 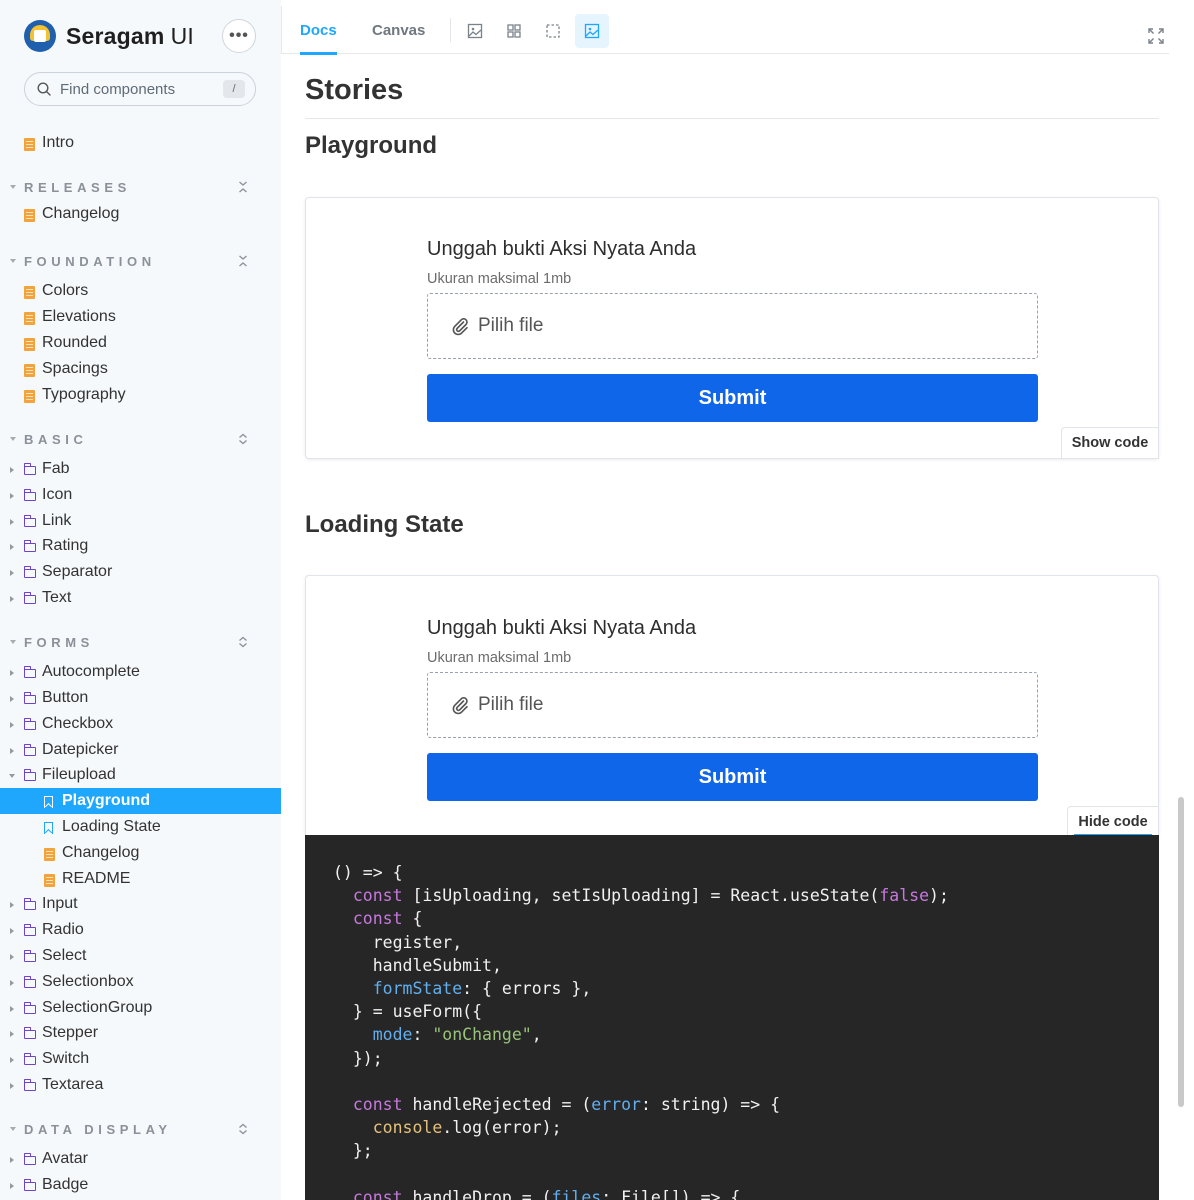 I want to click on sidebar-item-label: Radio, so click(x=63, y=930).